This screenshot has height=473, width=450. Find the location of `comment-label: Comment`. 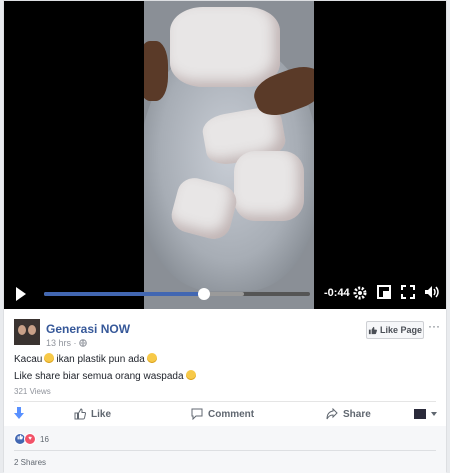

comment-label: Comment is located at coordinates (231, 414).